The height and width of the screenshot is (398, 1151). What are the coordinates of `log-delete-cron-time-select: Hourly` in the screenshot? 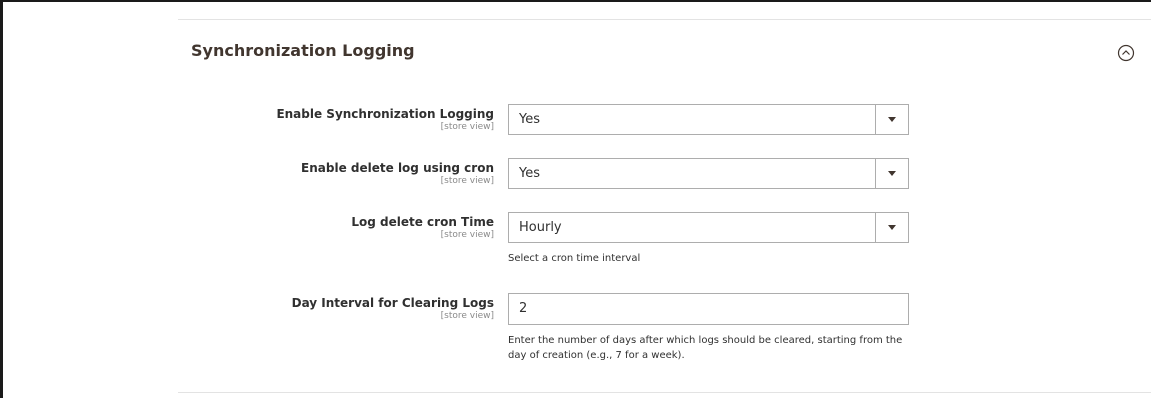 It's located at (708, 227).